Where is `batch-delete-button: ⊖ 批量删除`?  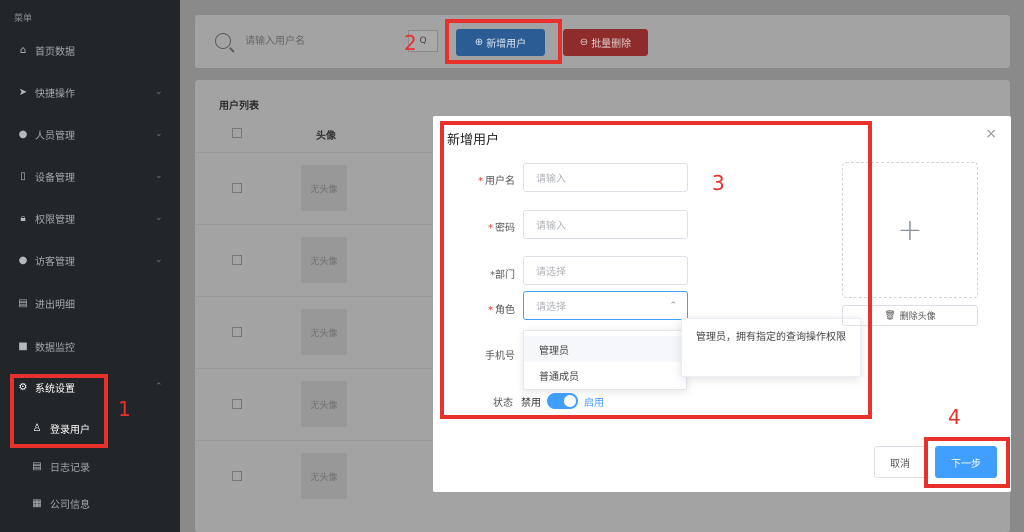
batch-delete-button: ⊖ 批量删除 is located at coordinates (605, 42).